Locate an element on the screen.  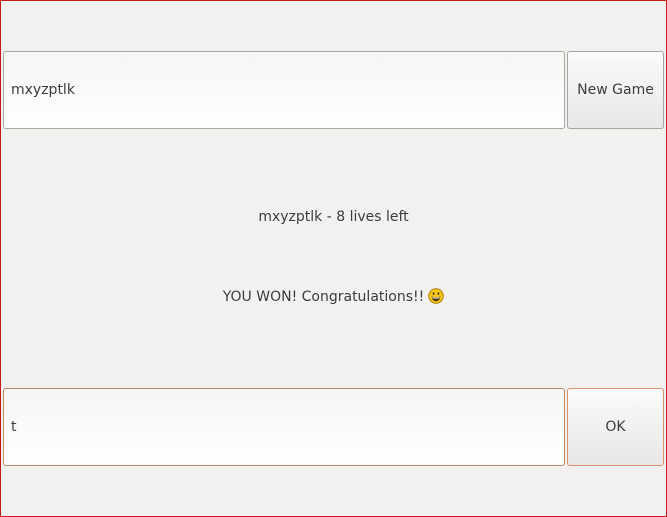
result-message: YOU WON! Congratulations!! is located at coordinates (333, 298).